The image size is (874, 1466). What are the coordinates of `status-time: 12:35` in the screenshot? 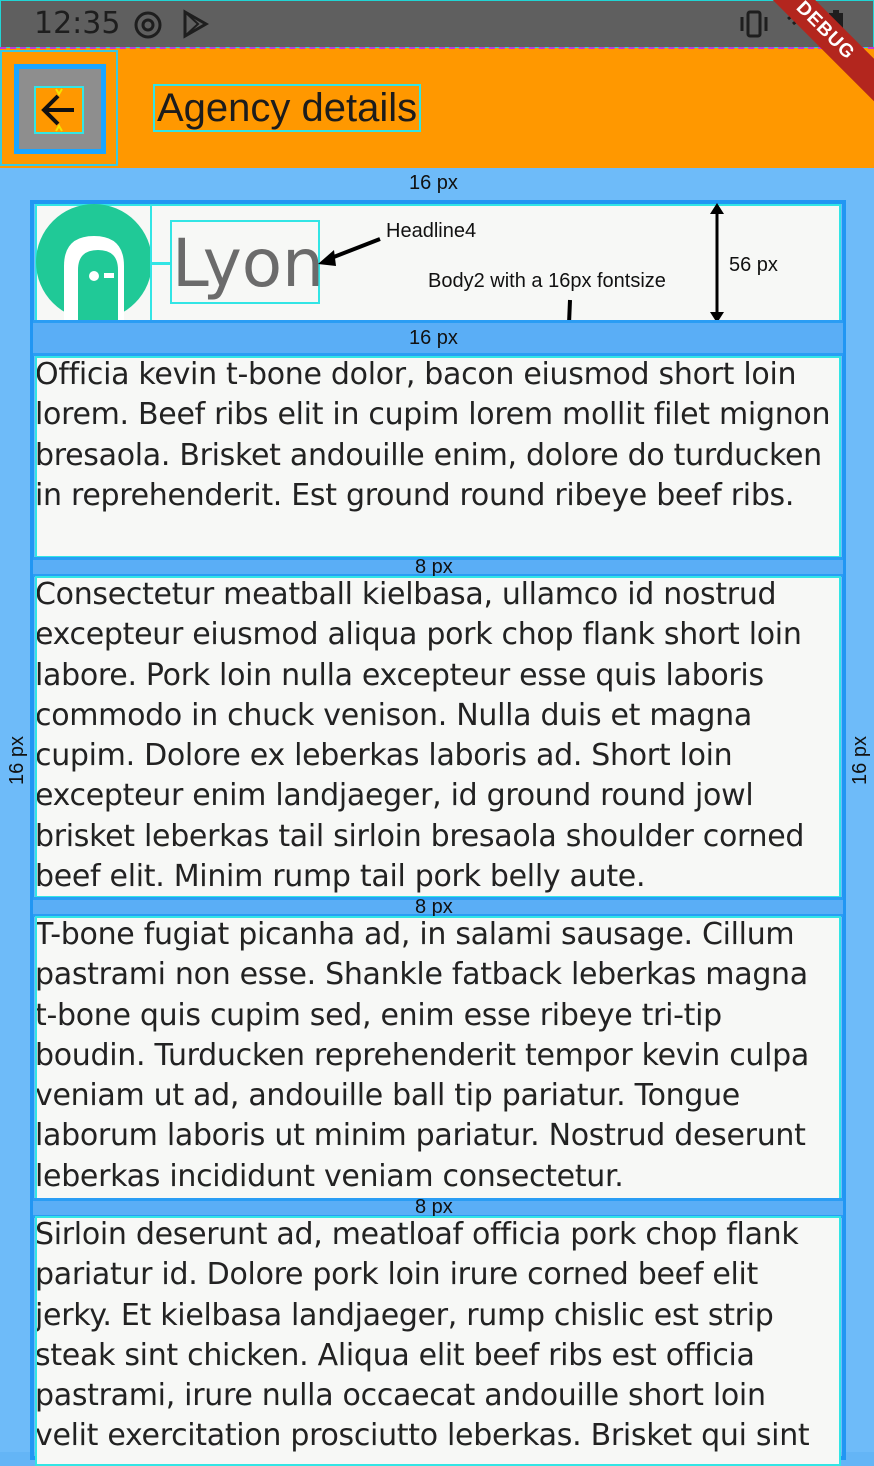 It's located at (77, 23).